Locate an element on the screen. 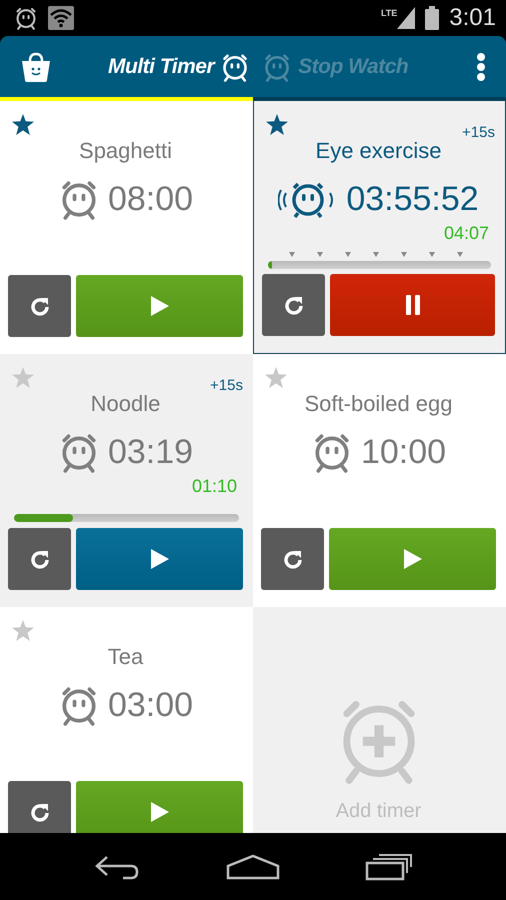 This screenshot has width=506, height=900. tab: Multi Timer is located at coordinates (179, 67).